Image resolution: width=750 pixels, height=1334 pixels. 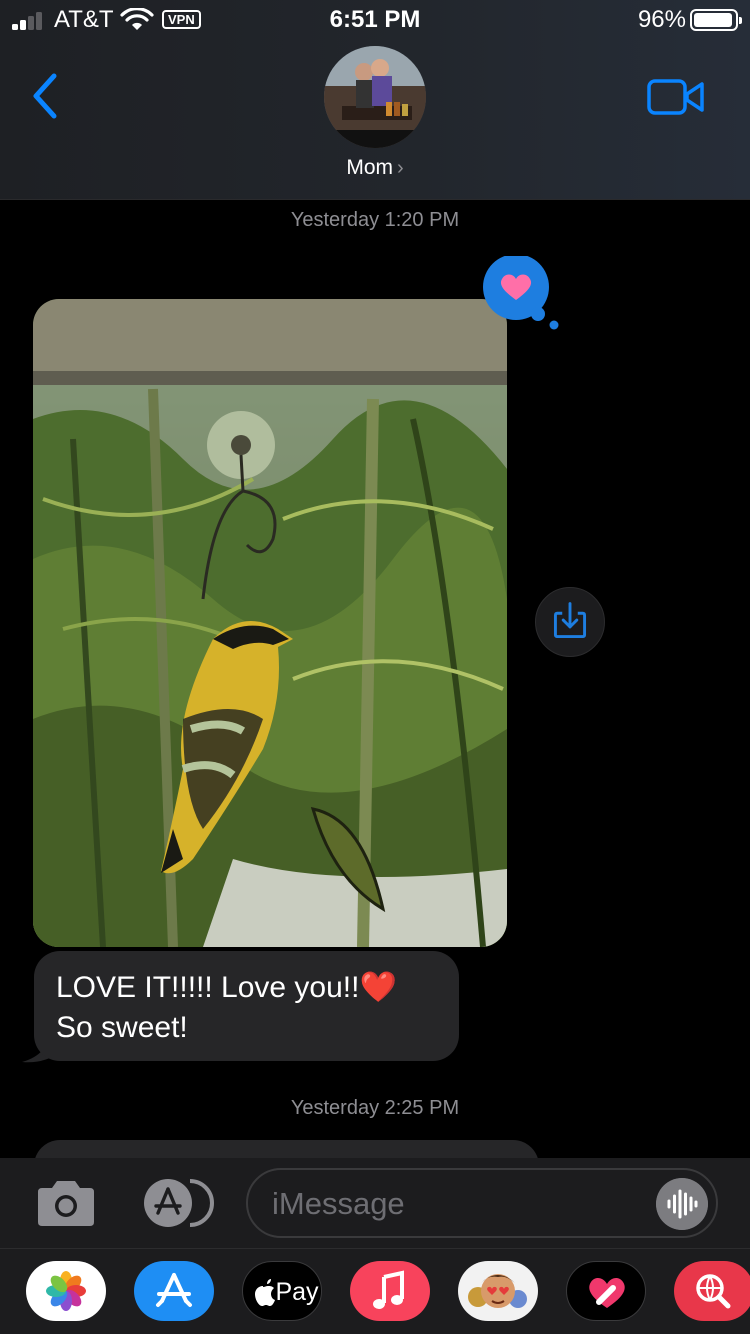 What do you see at coordinates (682, 1204) in the screenshot?
I see `audio-message-icon` at bounding box center [682, 1204].